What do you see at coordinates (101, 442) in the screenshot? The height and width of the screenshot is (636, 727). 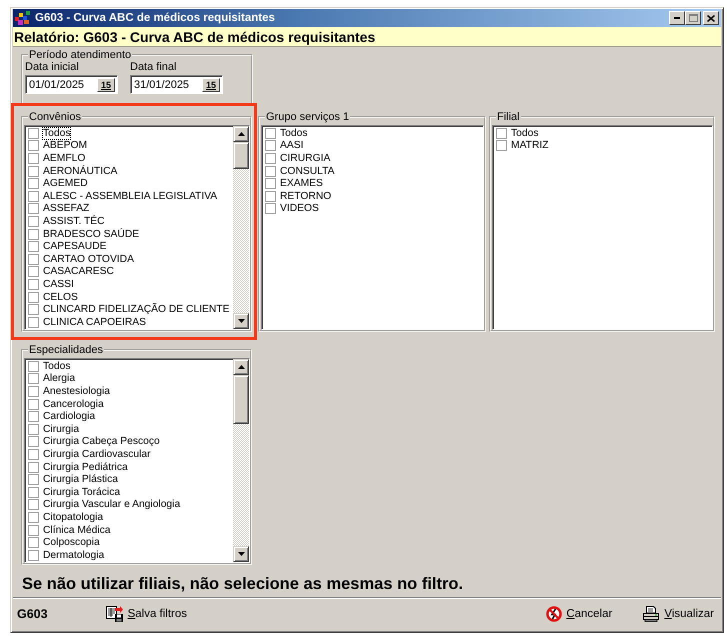 I see `list-item: Cirurgia Cabeça Pescoço` at bounding box center [101, 442].